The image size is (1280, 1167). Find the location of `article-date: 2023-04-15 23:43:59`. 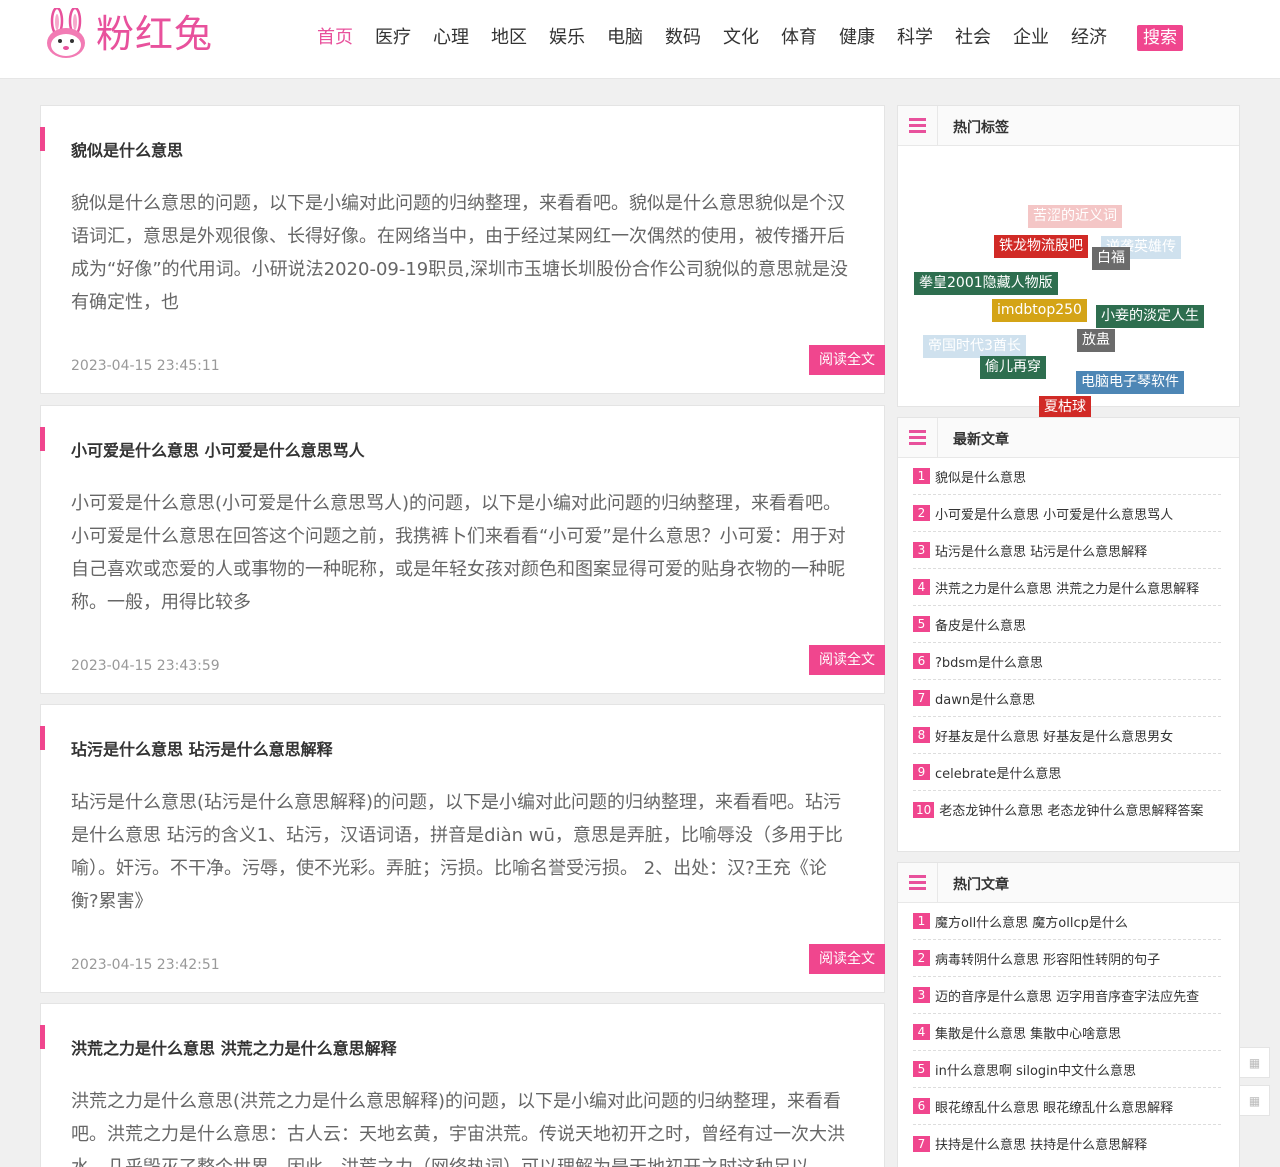

article-date: 2023-04-15 23:43:59 is located at coordinates (145, 666).